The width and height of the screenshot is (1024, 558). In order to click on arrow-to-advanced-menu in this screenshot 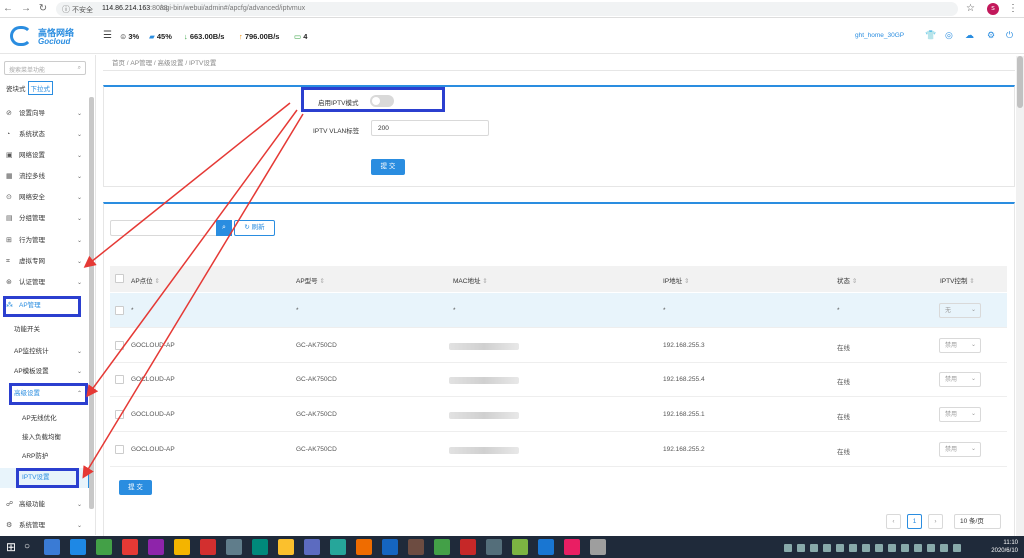, I will do `click(192, 253)`.